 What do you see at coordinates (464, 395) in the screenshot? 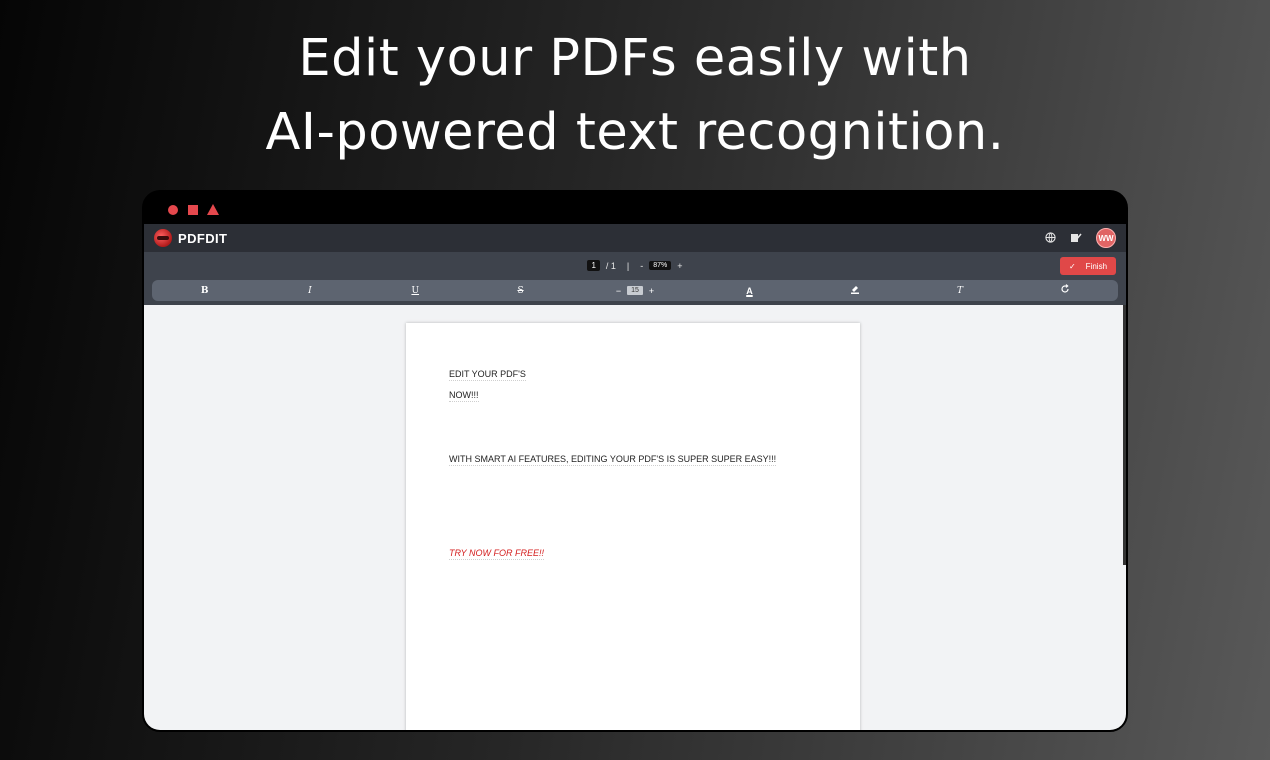
I see `doc-text-line-2: NOW!!!` at bounding box center [464, 395].